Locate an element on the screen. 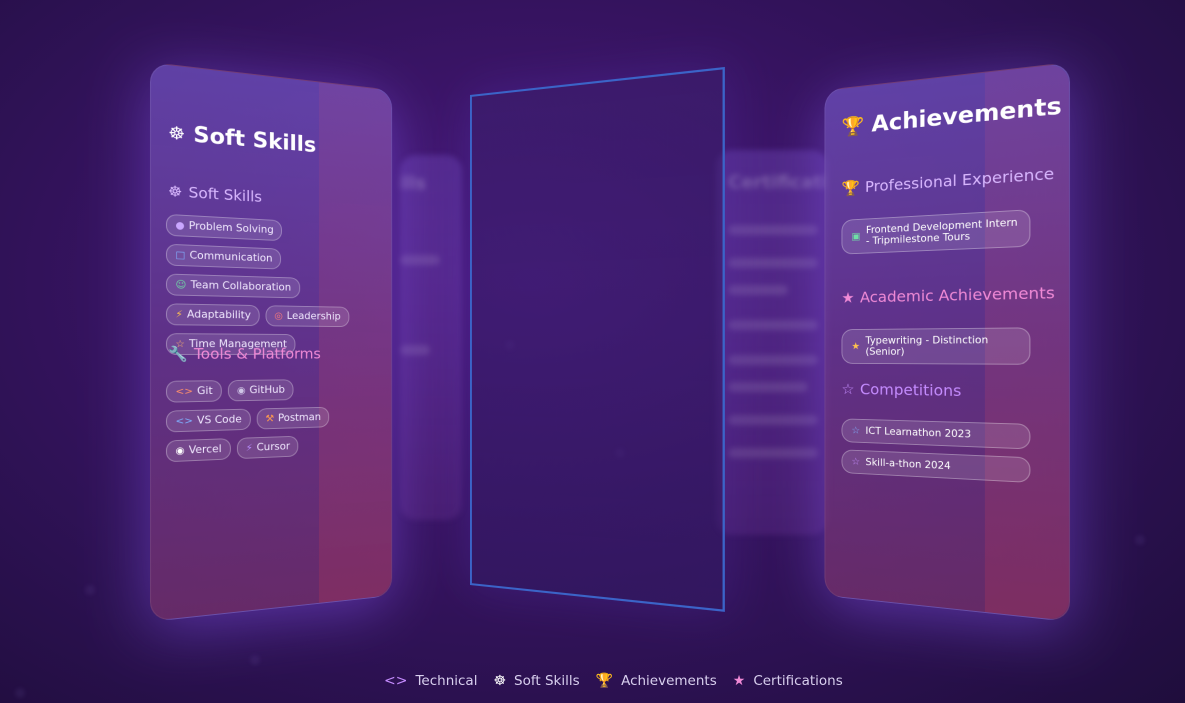 Image resolution: width=1185 pixels, height=703 pixels. chip-label: Leadership is located at coordinates (313, 316).